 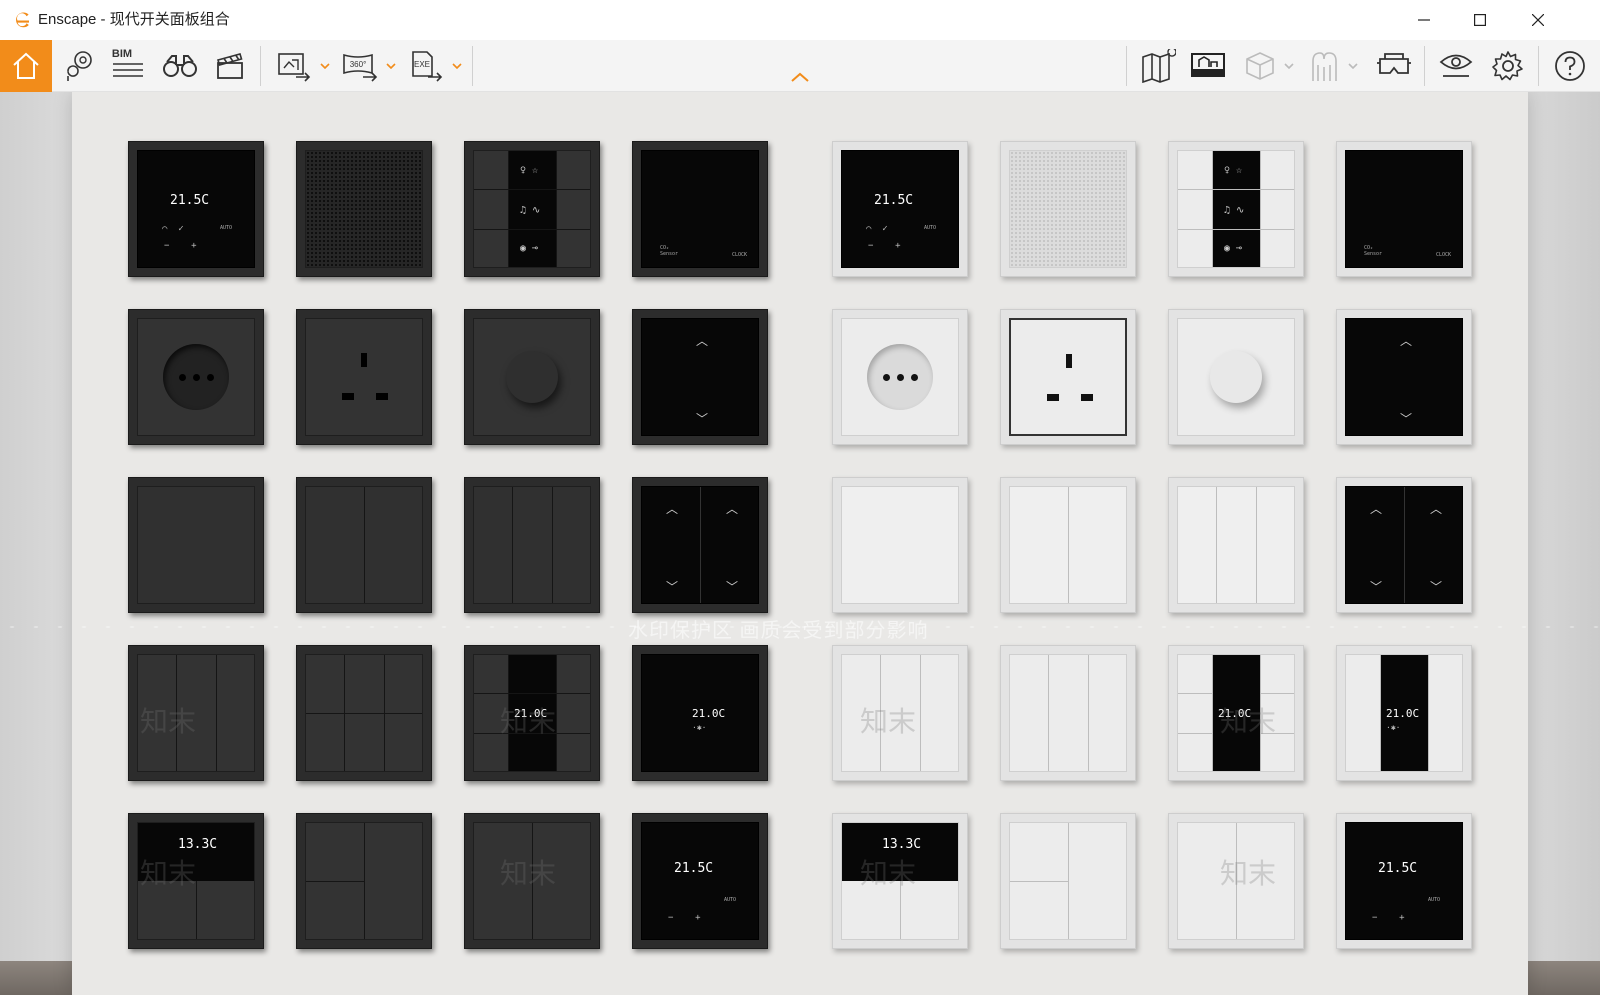 I want to click on push-button-6gang-dark, so click(x=364, y=713).